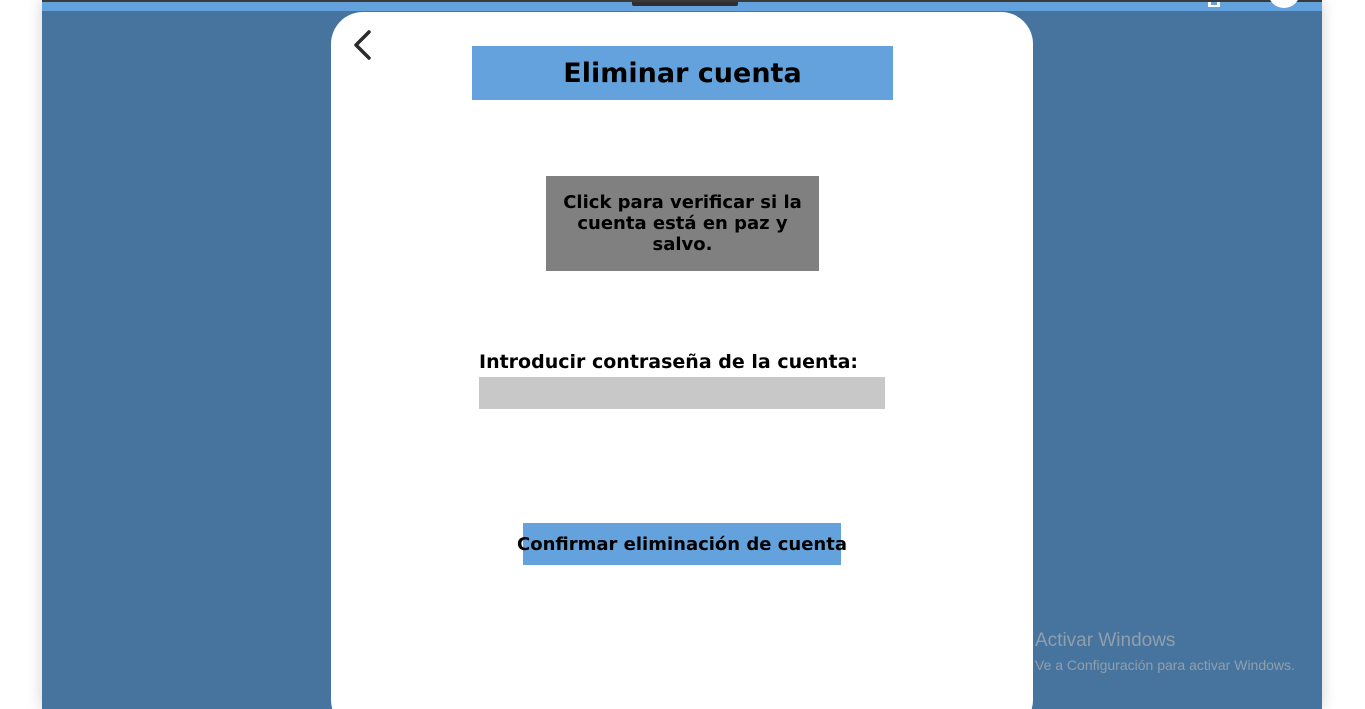  I want to click on back-button, so click(362, 45).